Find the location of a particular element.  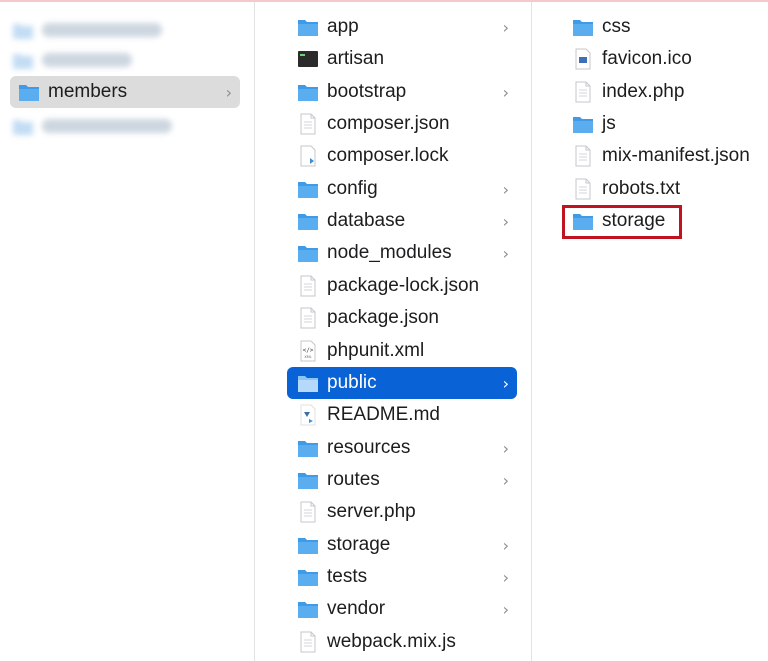

file-row-mix-manifest-json: mix-manifest.json is located at coordinates (665, 156).